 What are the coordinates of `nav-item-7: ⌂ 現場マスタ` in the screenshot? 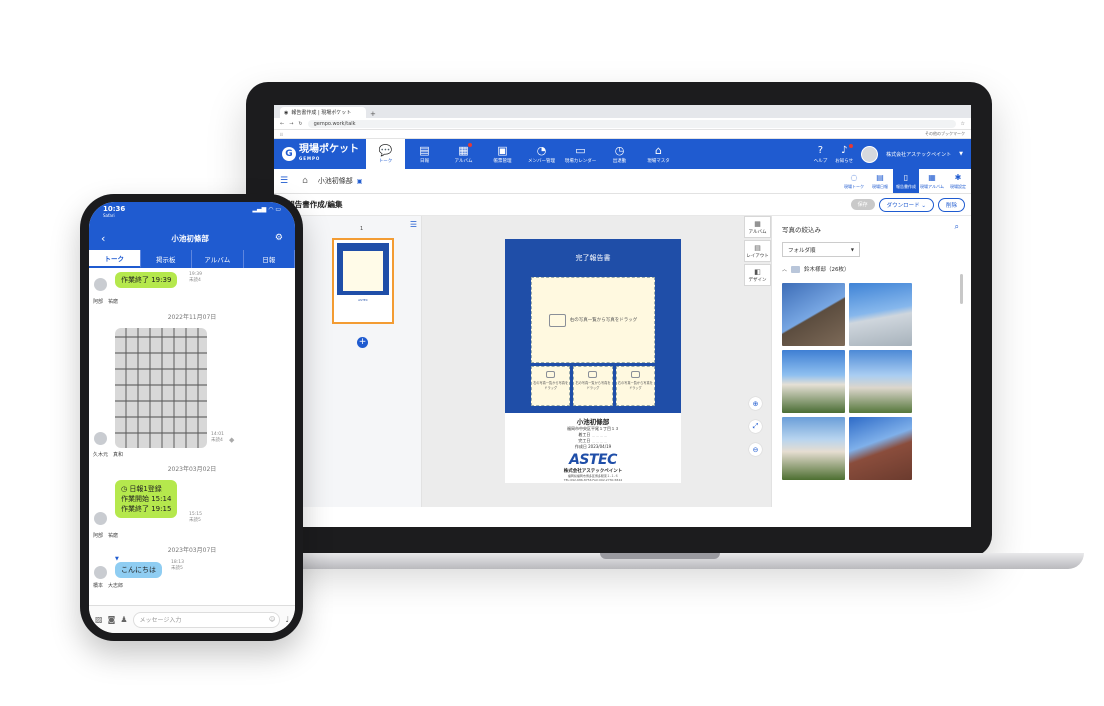 It's located at (658, 154).